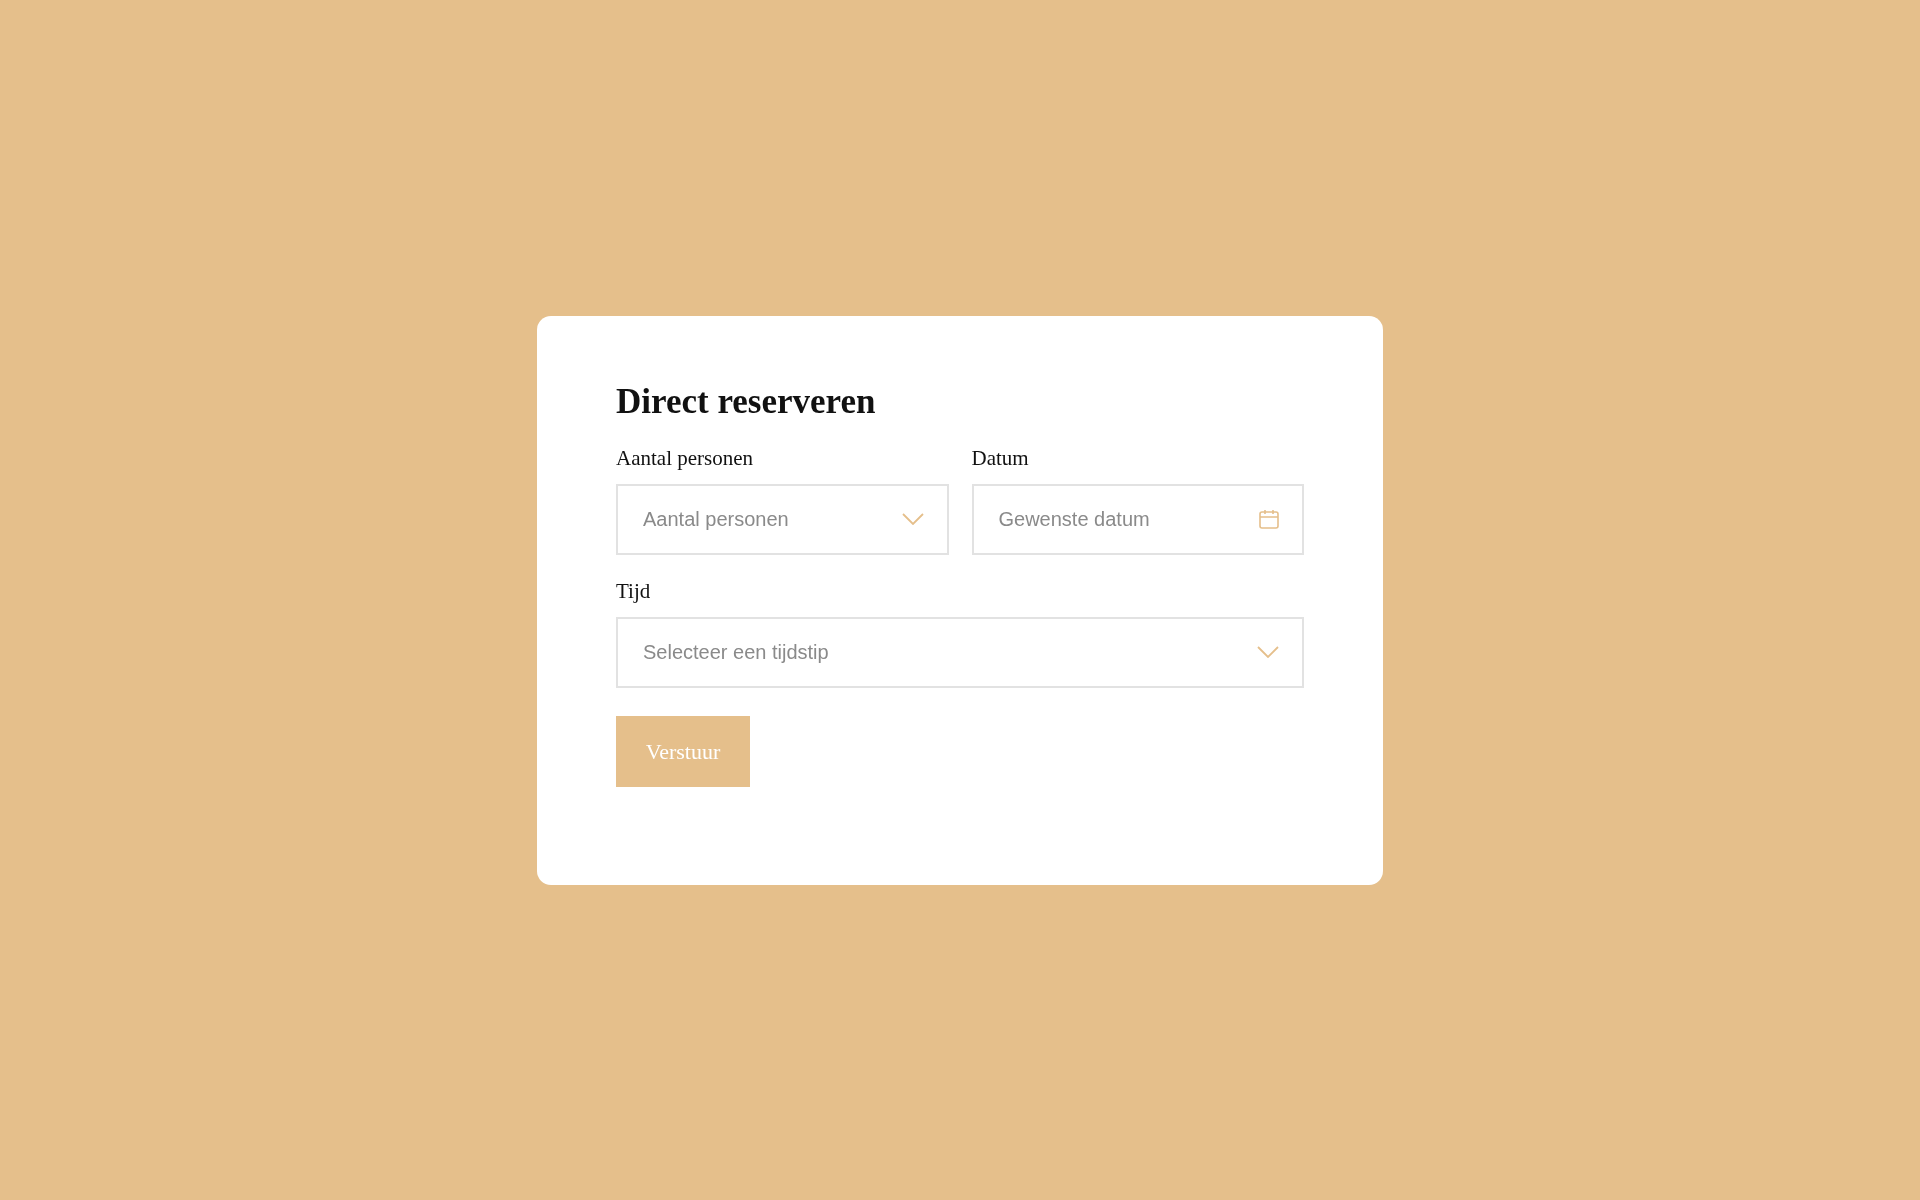 The width and height of the screenshot is (1920, 1200). I want to click on field-label: Tijd, so click(634, 591).